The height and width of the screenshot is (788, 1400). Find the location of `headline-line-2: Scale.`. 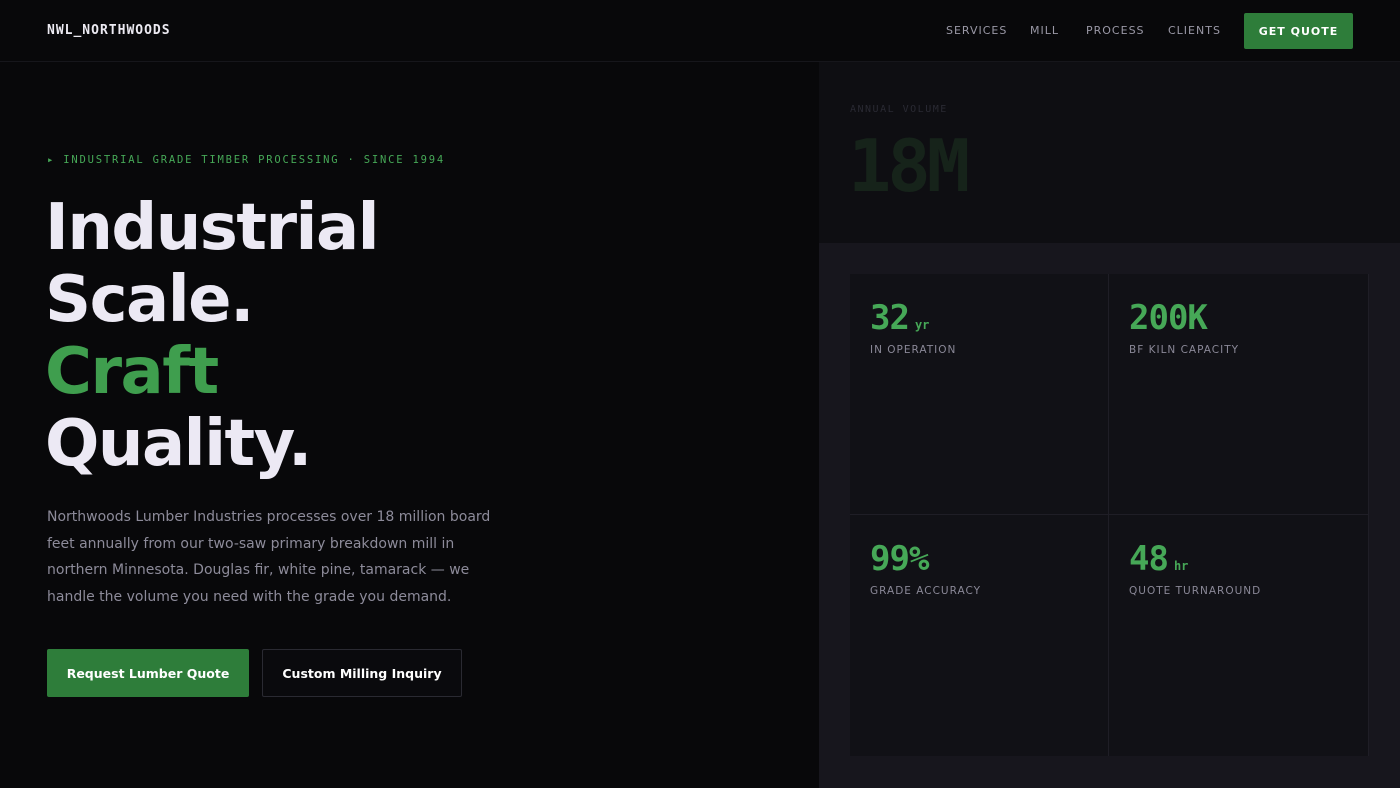

headline-line-2: Scale. is located at coordinates (149, 300).